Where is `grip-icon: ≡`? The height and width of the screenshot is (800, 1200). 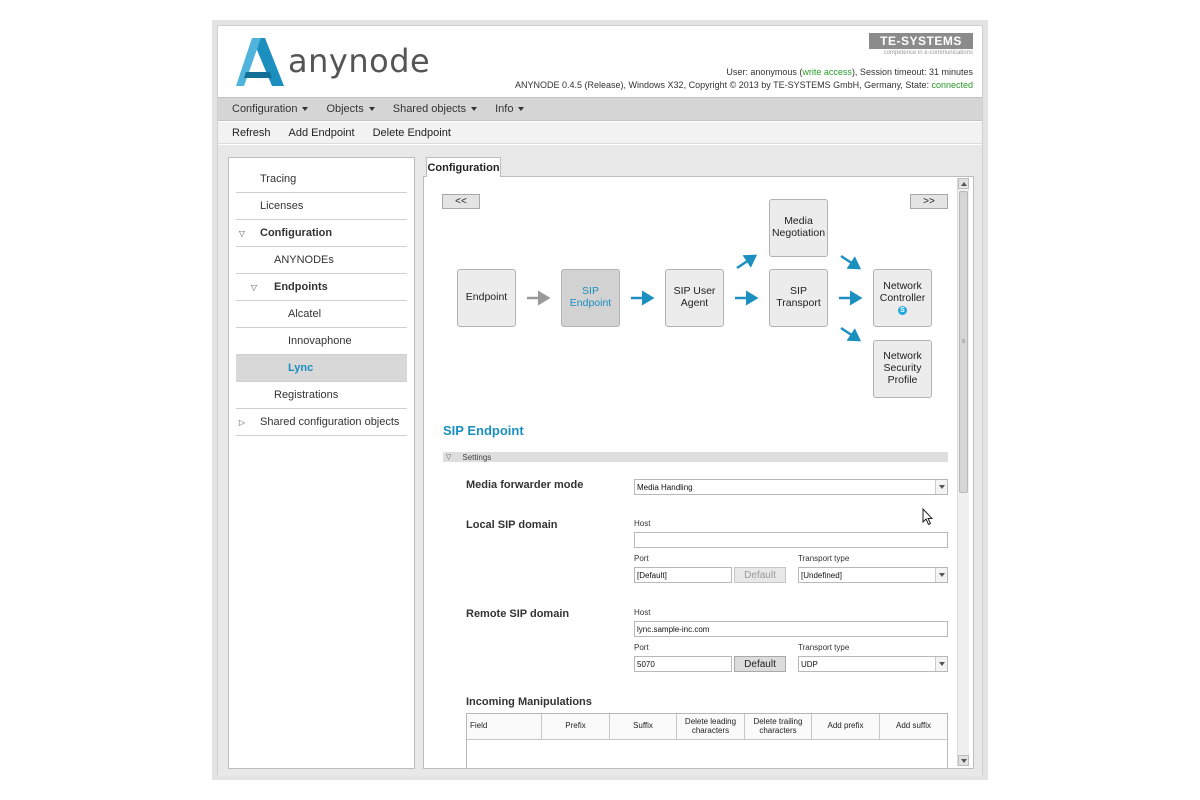 grip-icon: ≡ is located at coordinates (963, 342).